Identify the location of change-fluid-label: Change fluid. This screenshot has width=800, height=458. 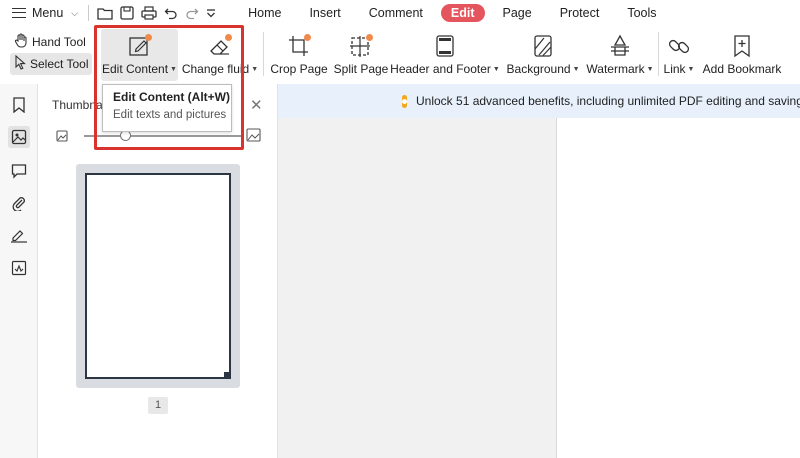
(215, 69).